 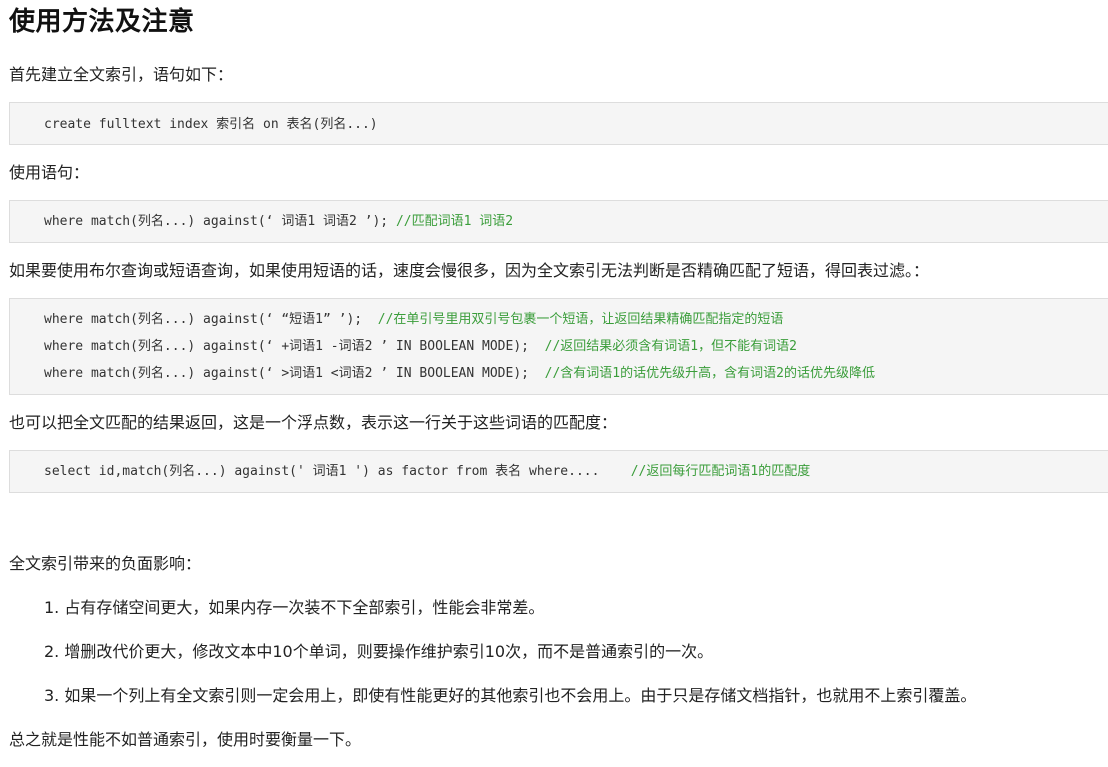 What do you see at coordinates (185, 739) in the screenshot?
I see `summary-text: 总之就是性能不如普通索引，使用时要衡量一下。` at bounding box center [185, 739].